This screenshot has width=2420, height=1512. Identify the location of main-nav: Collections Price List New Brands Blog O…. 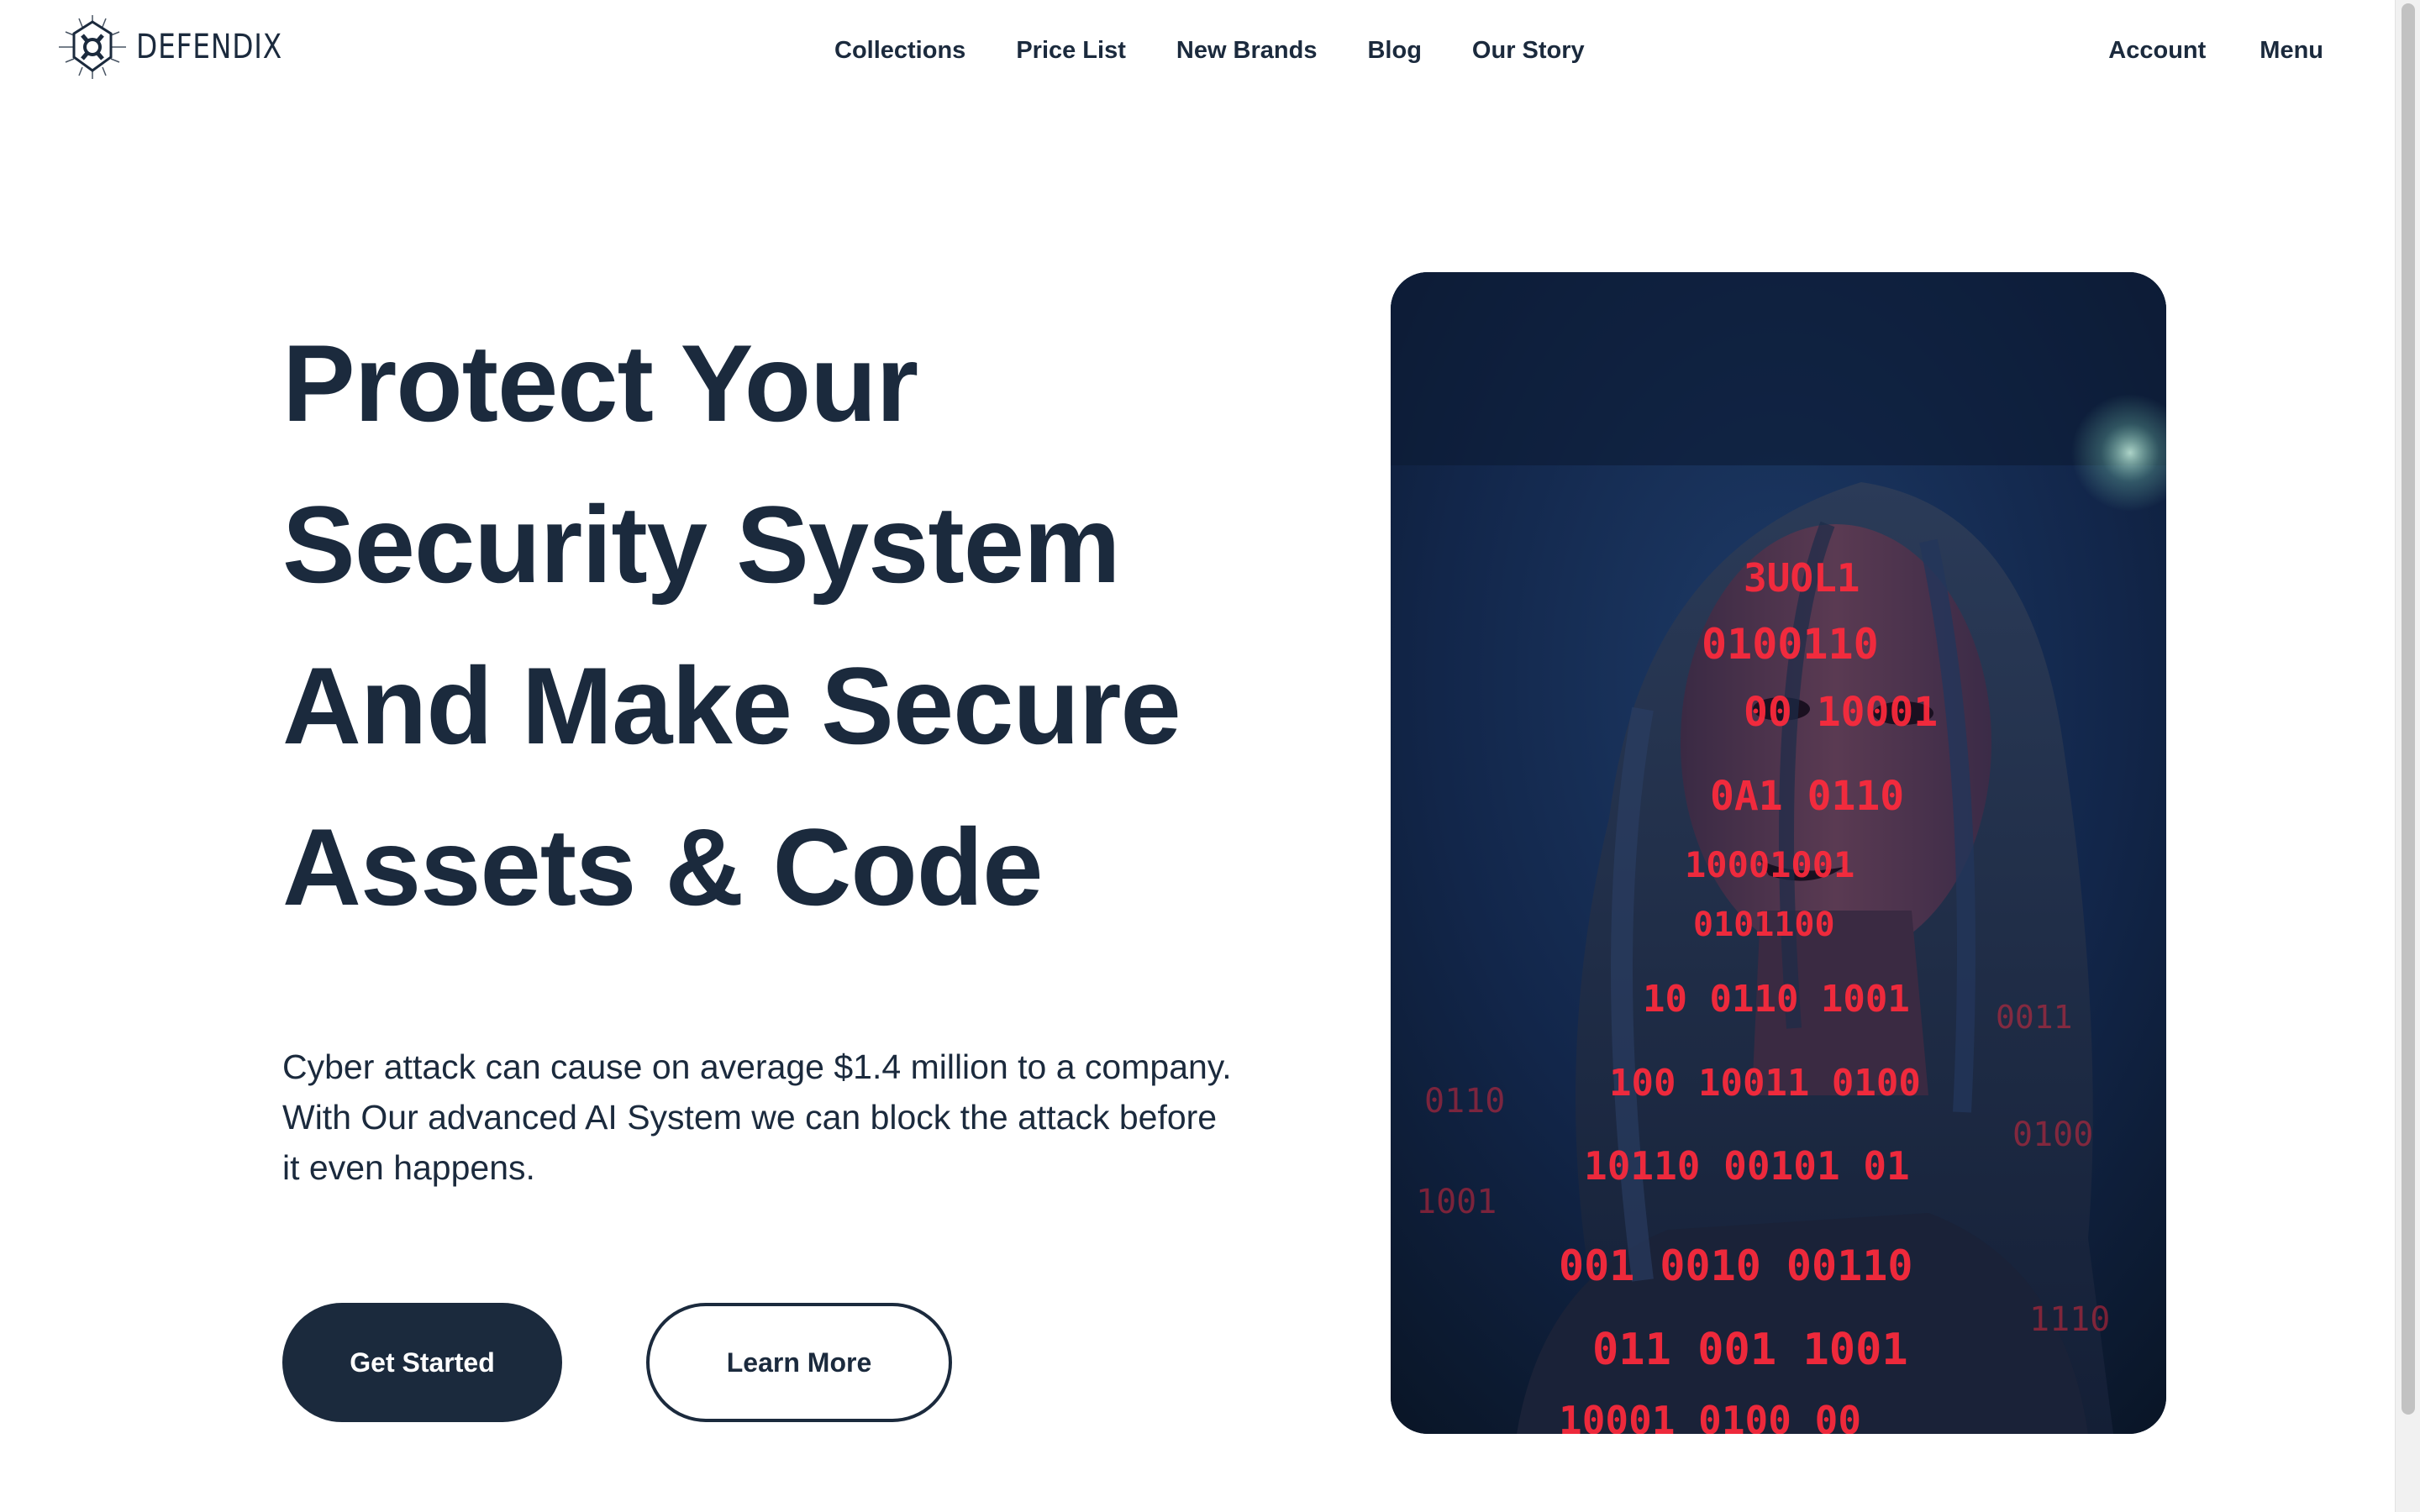
(1209, 50).